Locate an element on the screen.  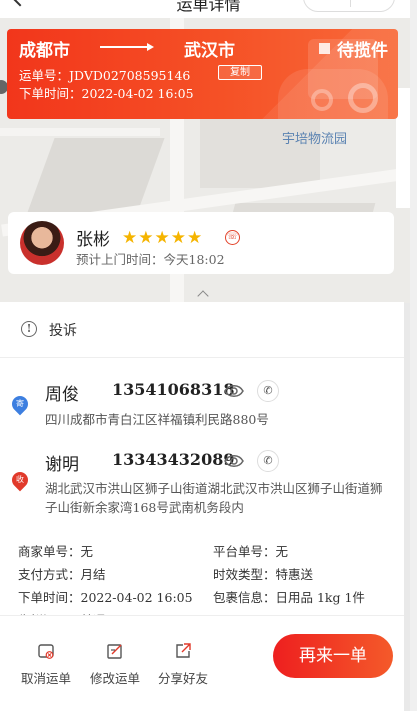
modify-order-button: 修改运单 is located at coordinates (115, 664).